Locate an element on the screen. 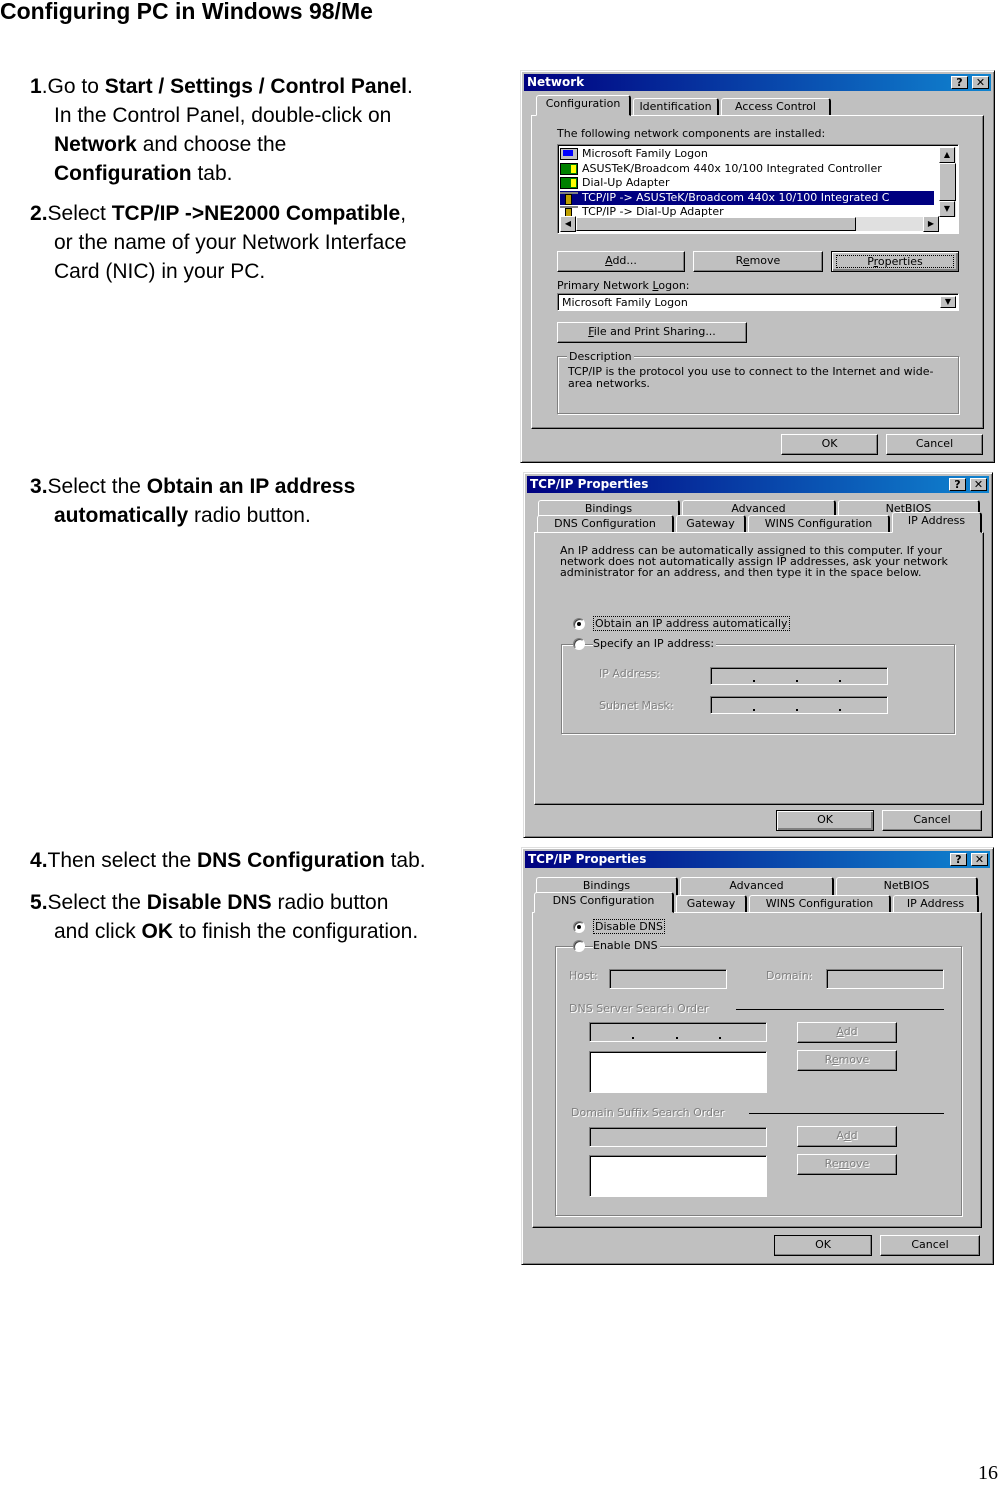 The image size is (1002, 1486). step-text: Disable DNS is located at coordinates (209, 902).